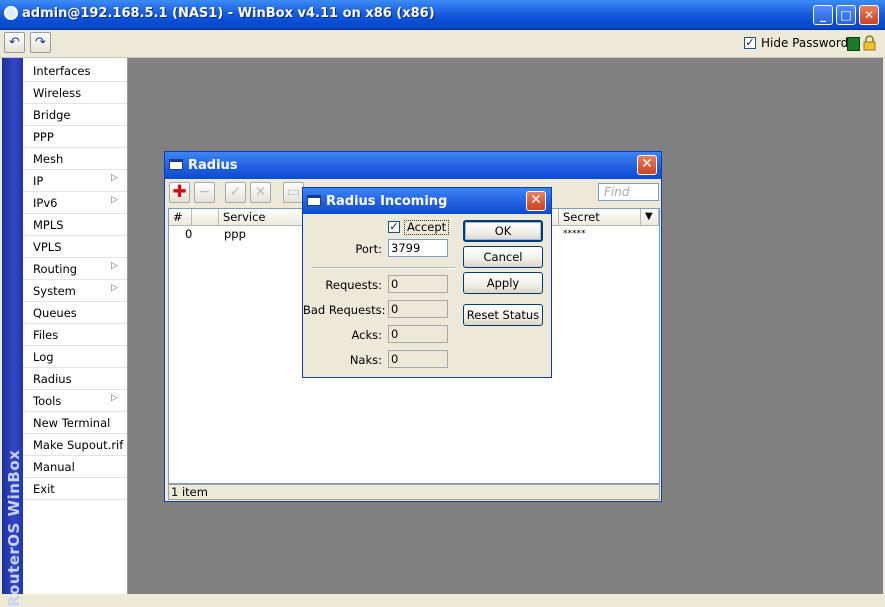 The height and width of the screenshot is (607, 885). I want to click on reset-status-button: Reset Status, so click(503, 315).